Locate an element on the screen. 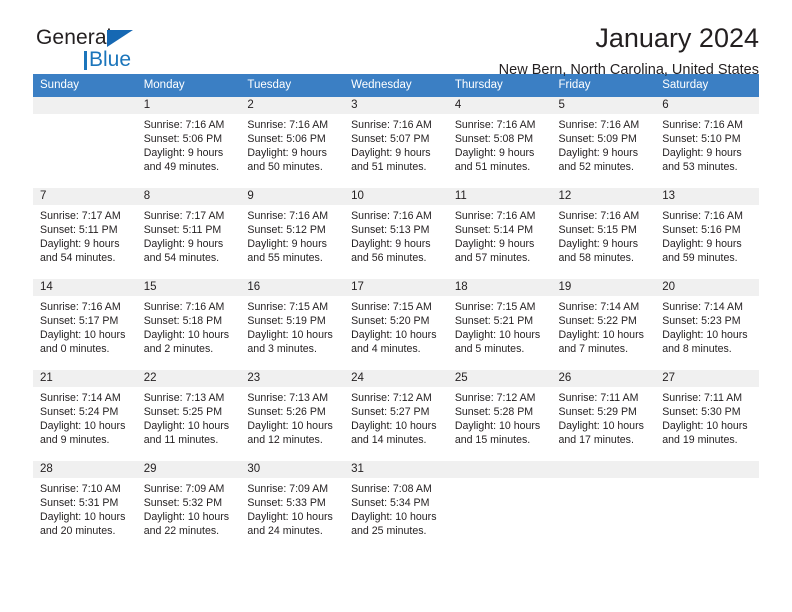 The height and width of the screenshot is (612, 792). sunrise-text: Sunrise: 7:13 AM is located at coordinates (288, 398).